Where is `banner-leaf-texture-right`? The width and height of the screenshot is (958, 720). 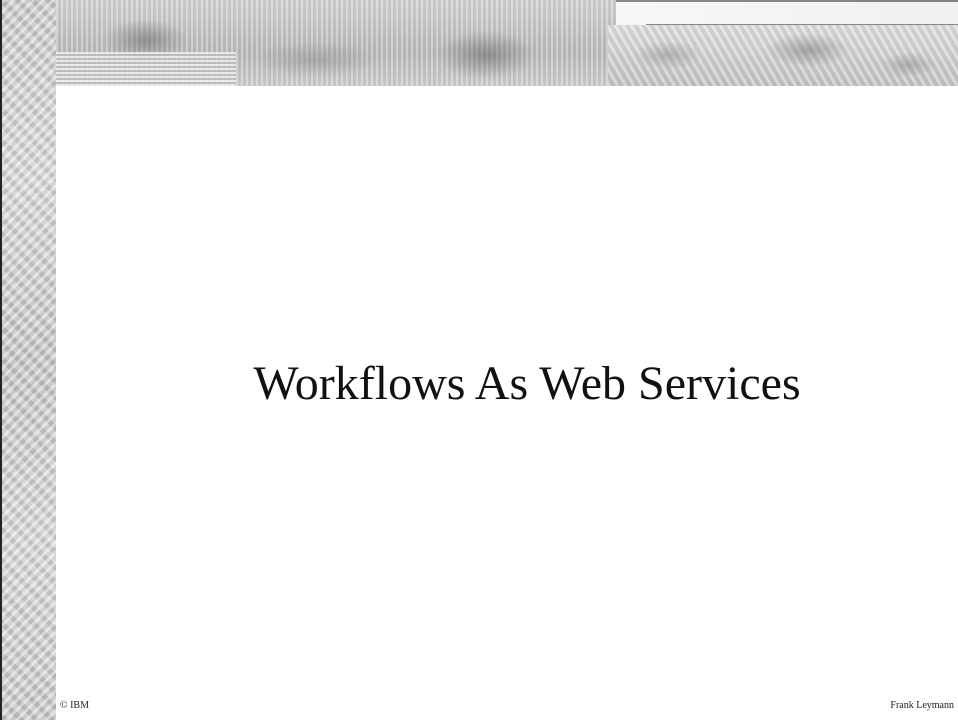 banner-leaf-texture-right is located at coordinates (783, 55).